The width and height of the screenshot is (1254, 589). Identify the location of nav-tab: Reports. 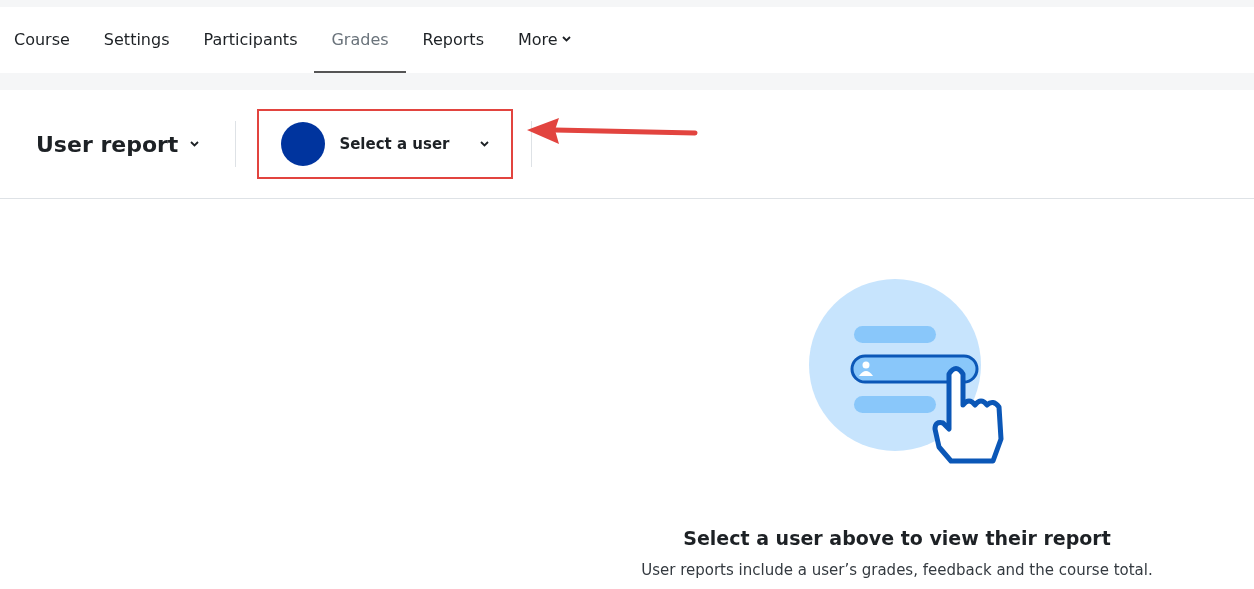
(453, 40).